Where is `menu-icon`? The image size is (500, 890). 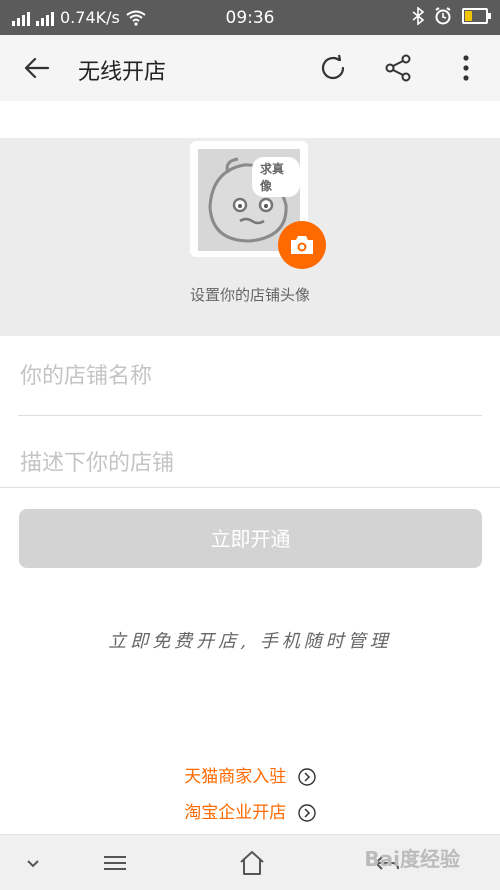
menu-icon is located at coordinates (115, 863).